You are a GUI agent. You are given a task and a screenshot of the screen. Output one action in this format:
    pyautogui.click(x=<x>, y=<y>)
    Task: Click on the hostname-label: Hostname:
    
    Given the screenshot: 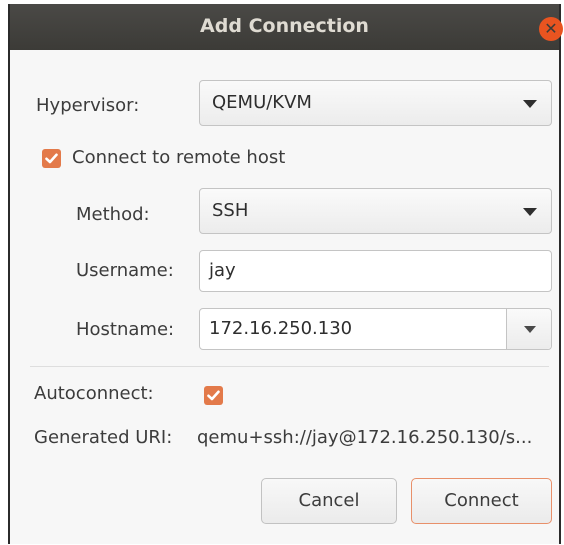 What is the action you would take?
    pyautogui.click(x=125, y=329)
    